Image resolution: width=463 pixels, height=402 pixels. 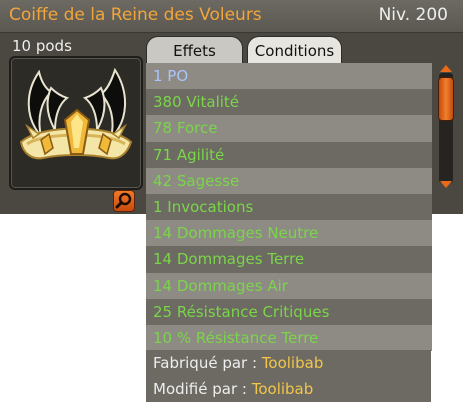 I want to click on crafted-by-row: Fabriqué par : Toolibab, so click(x=288, y=363).